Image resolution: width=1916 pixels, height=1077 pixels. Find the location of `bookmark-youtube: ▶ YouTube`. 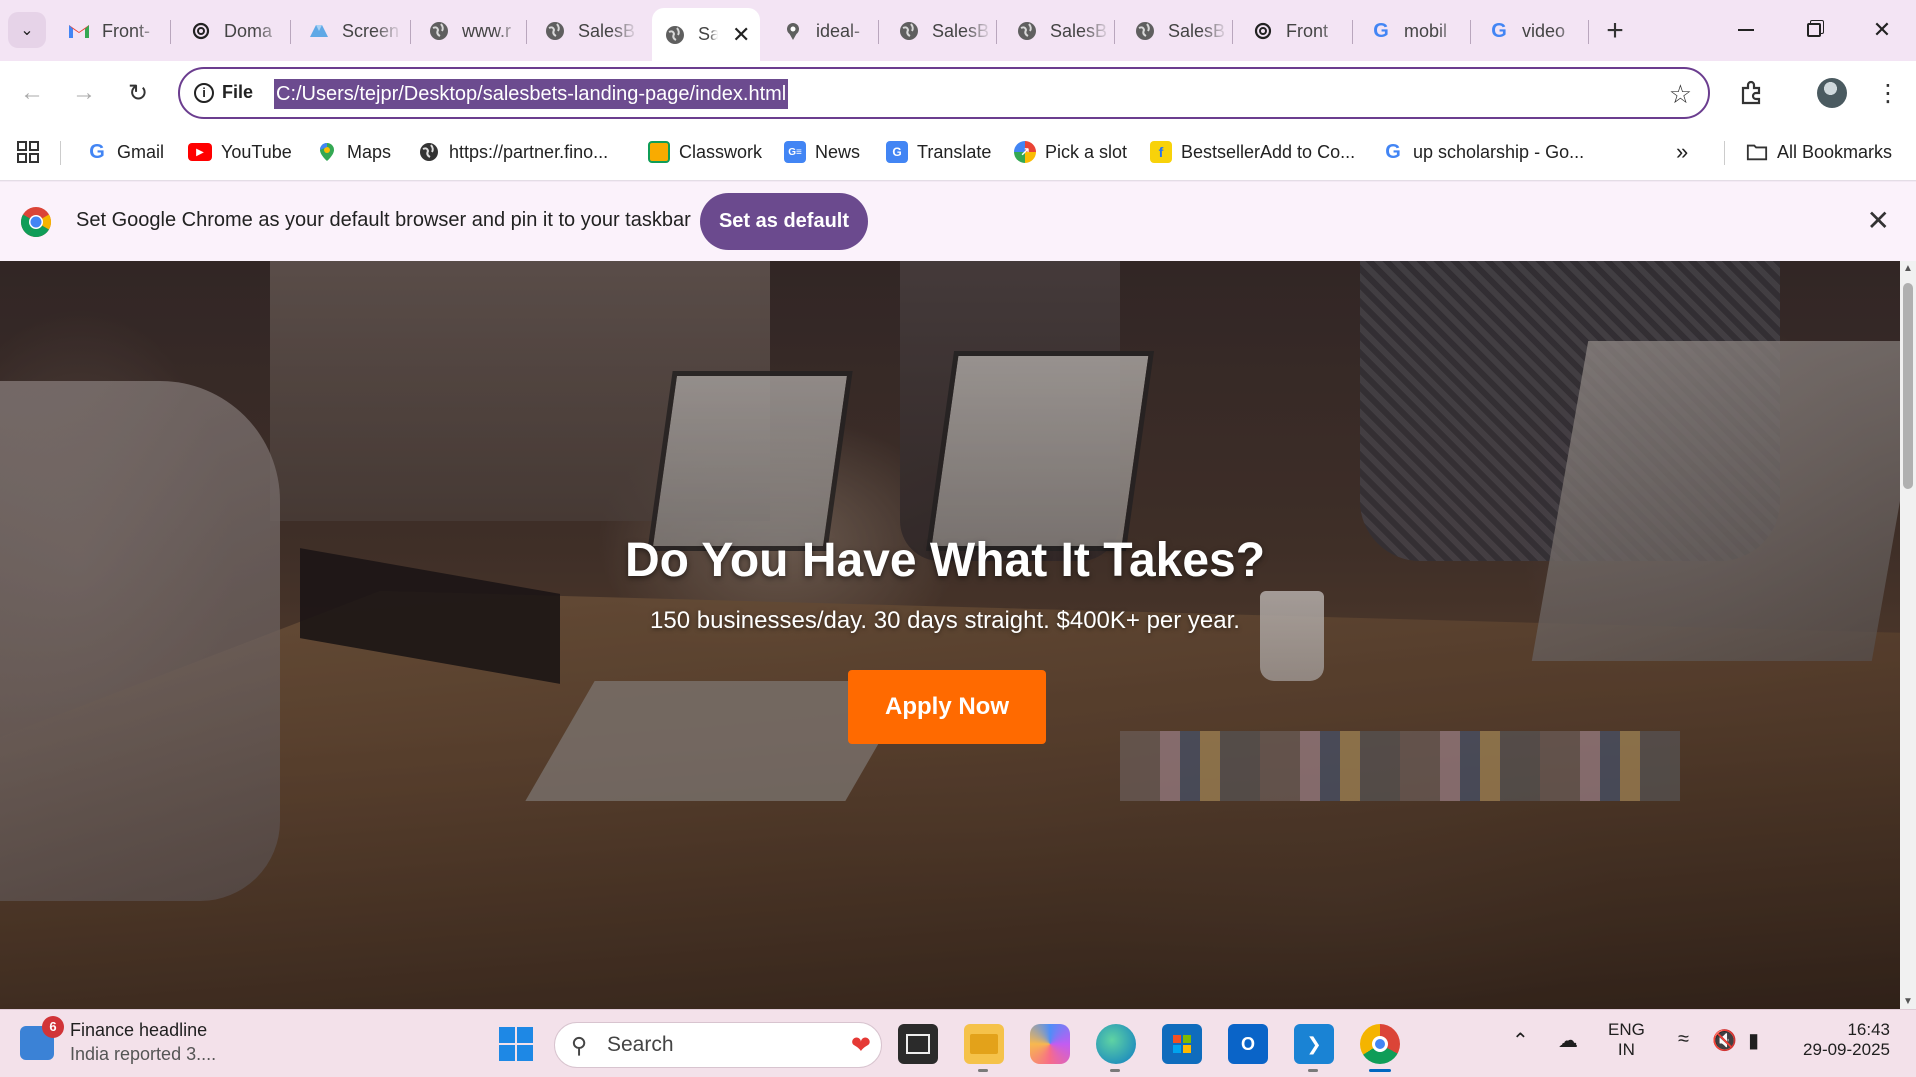

bookmark-youtube: ▶ YouTube is located at coordinates (240, 152).